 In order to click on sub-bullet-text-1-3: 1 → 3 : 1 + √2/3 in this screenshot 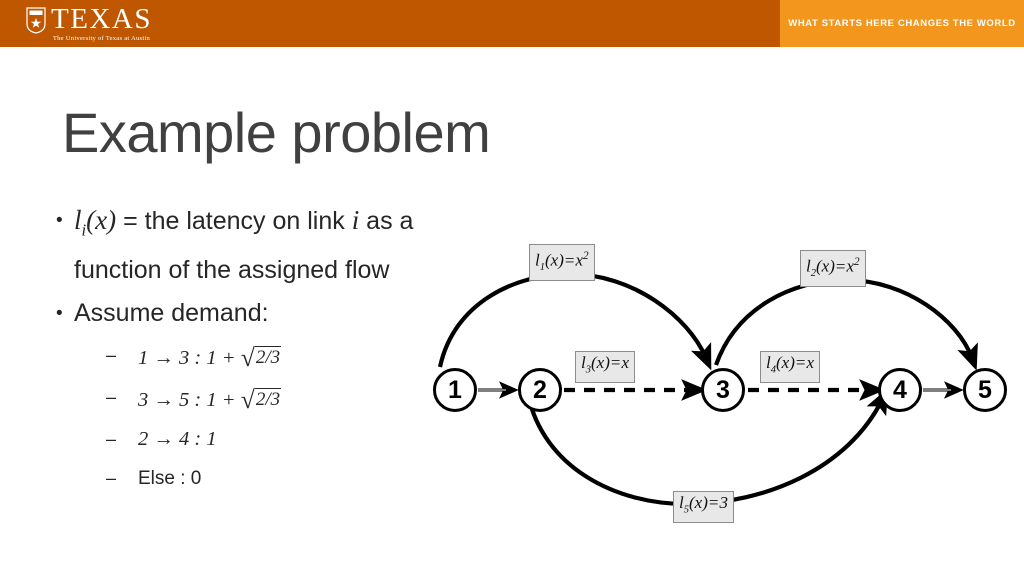, I will do `click(210, 357)`.